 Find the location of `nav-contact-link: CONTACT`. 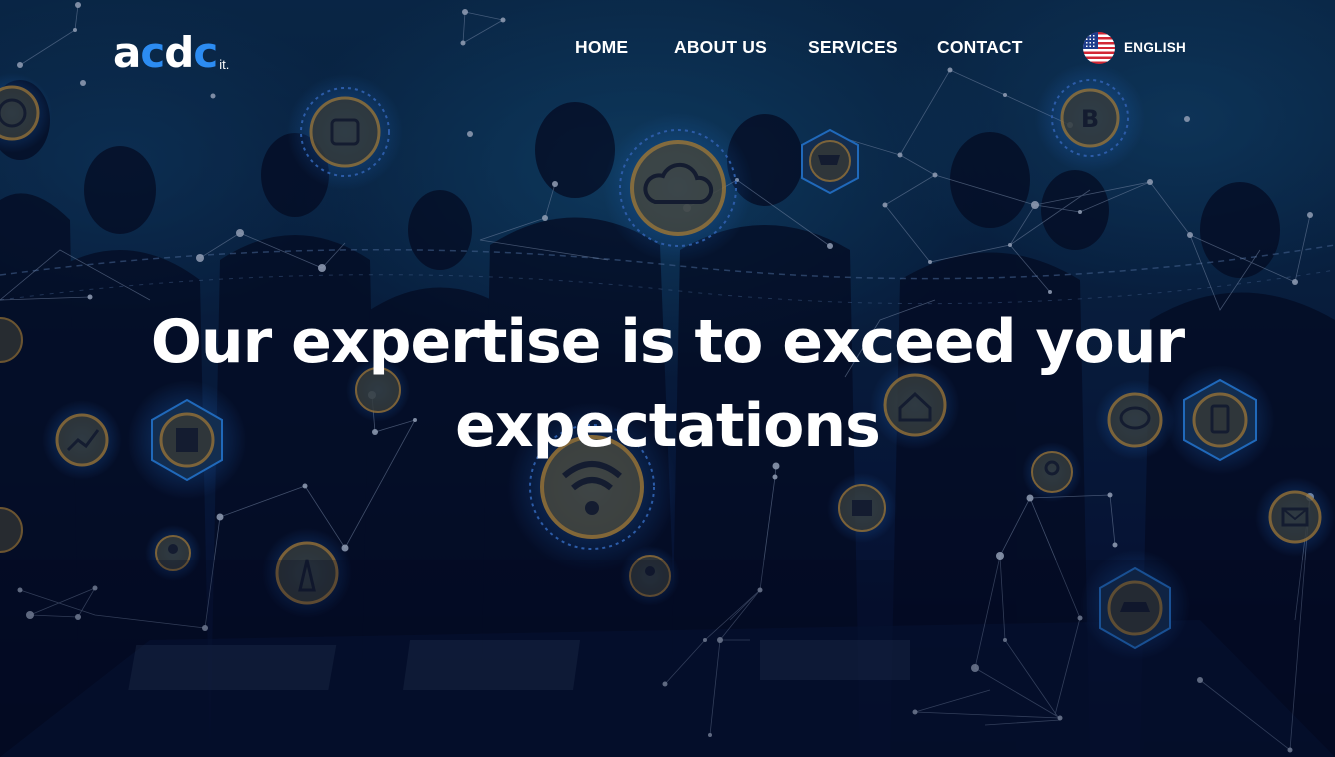

nav-contact-link: CONTACT is located at coordinates (980, 47).